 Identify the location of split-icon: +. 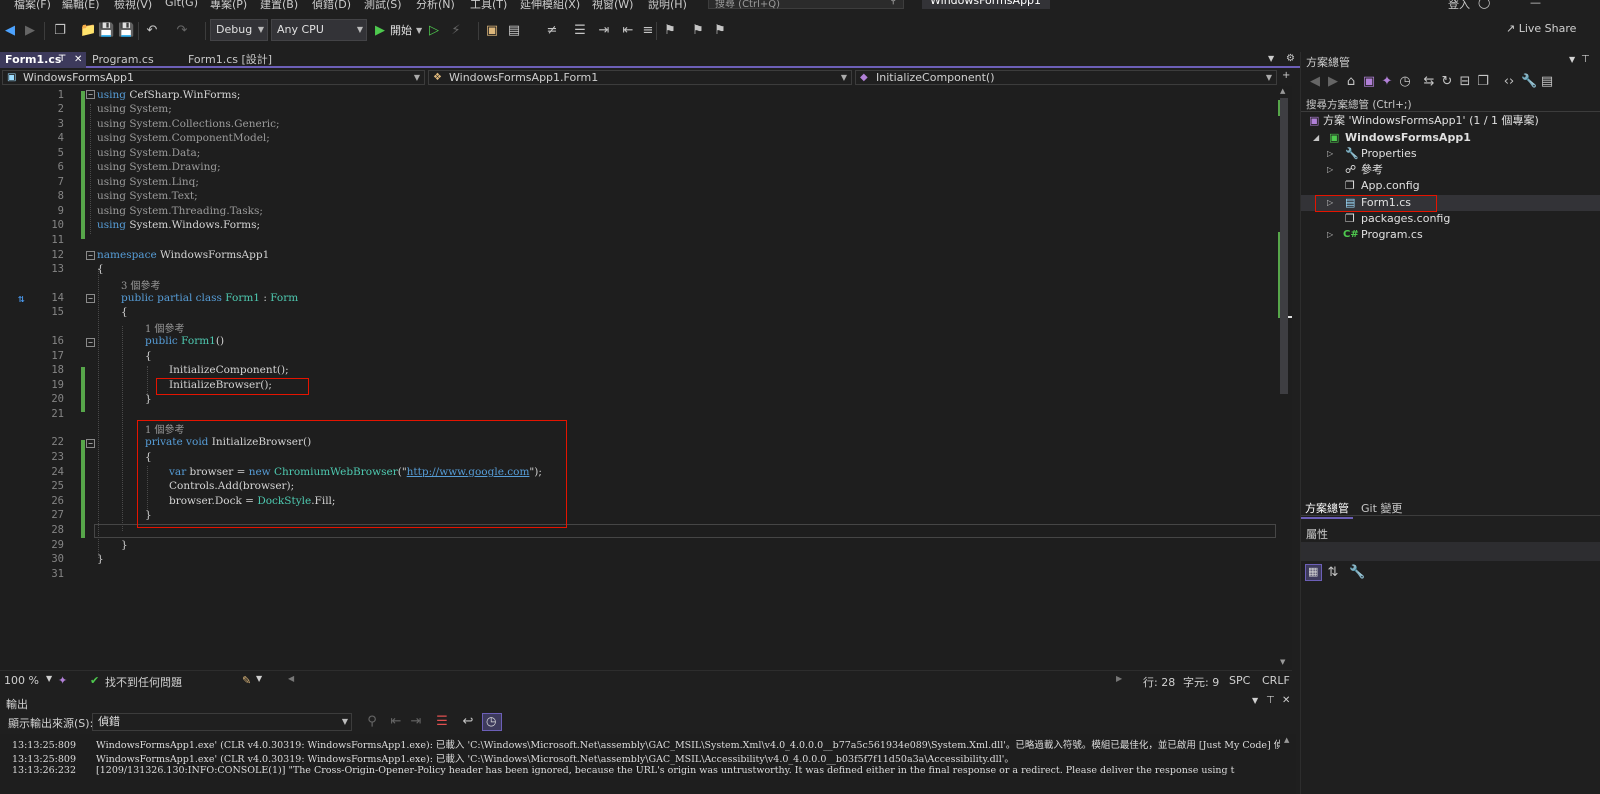
(1286, 75).